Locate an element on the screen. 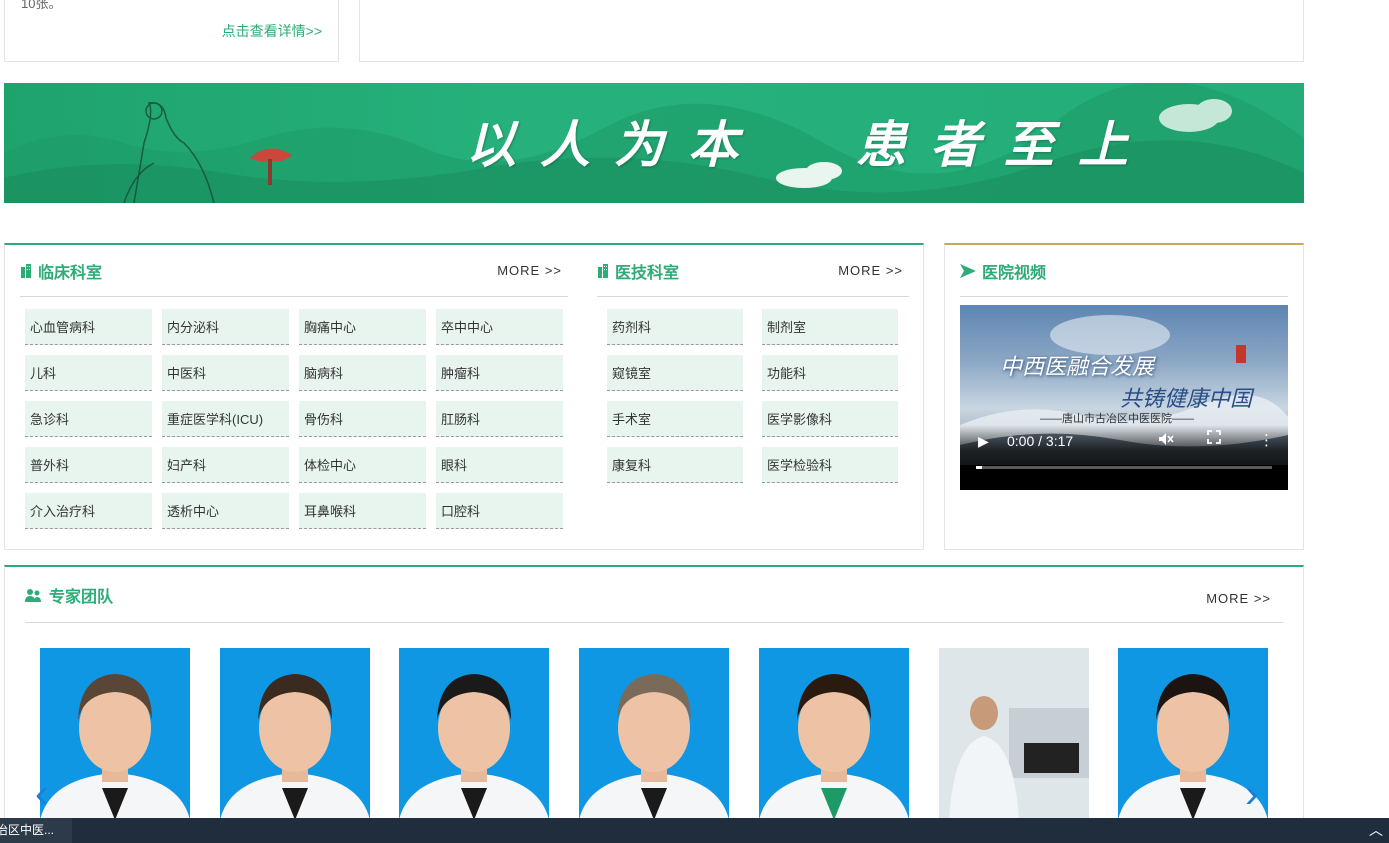 This screenshot has width=1389, height=843. video-progress is located at coordinates (1124, 467).